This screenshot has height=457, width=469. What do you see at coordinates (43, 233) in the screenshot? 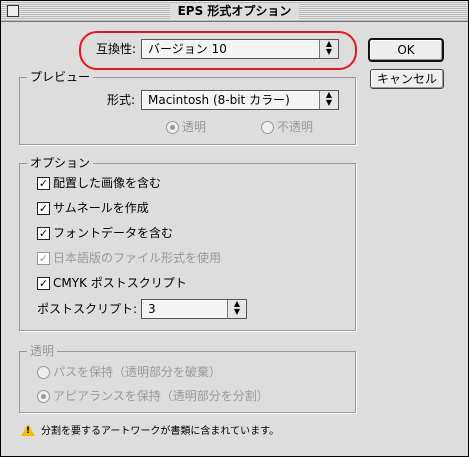
I see `include-font-data-checkbox: ✓` at bounding box center [43, 233].